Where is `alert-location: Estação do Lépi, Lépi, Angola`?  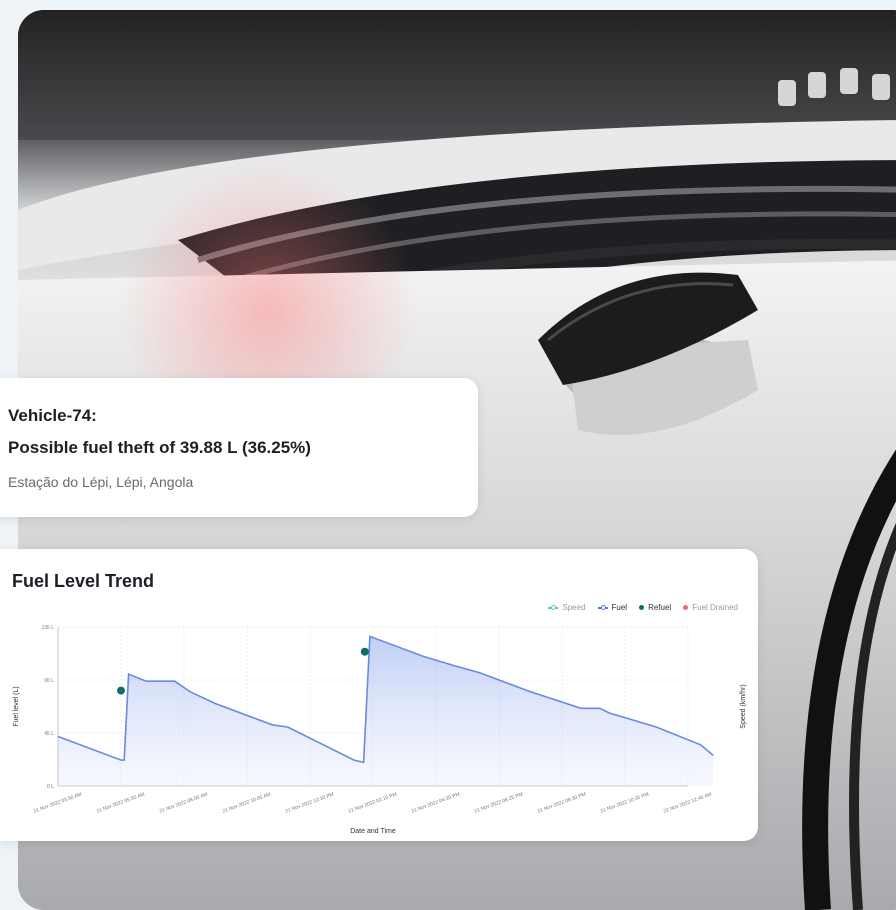
alert-location: Estação do Lépi, Lépi, Angola is located at coordinates (101, 482).